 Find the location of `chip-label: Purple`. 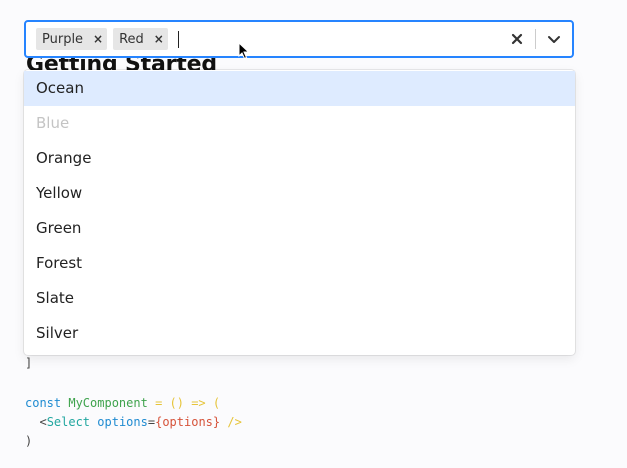

chip-label: Purple is located at coordinates (63, 39).